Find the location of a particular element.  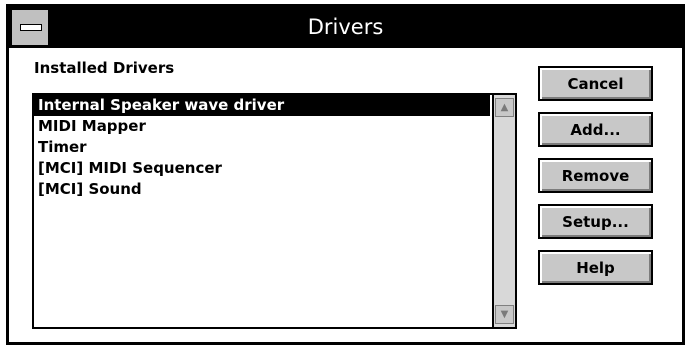

scroll-down-icon: ▼ is located at coordinates (504, 314).